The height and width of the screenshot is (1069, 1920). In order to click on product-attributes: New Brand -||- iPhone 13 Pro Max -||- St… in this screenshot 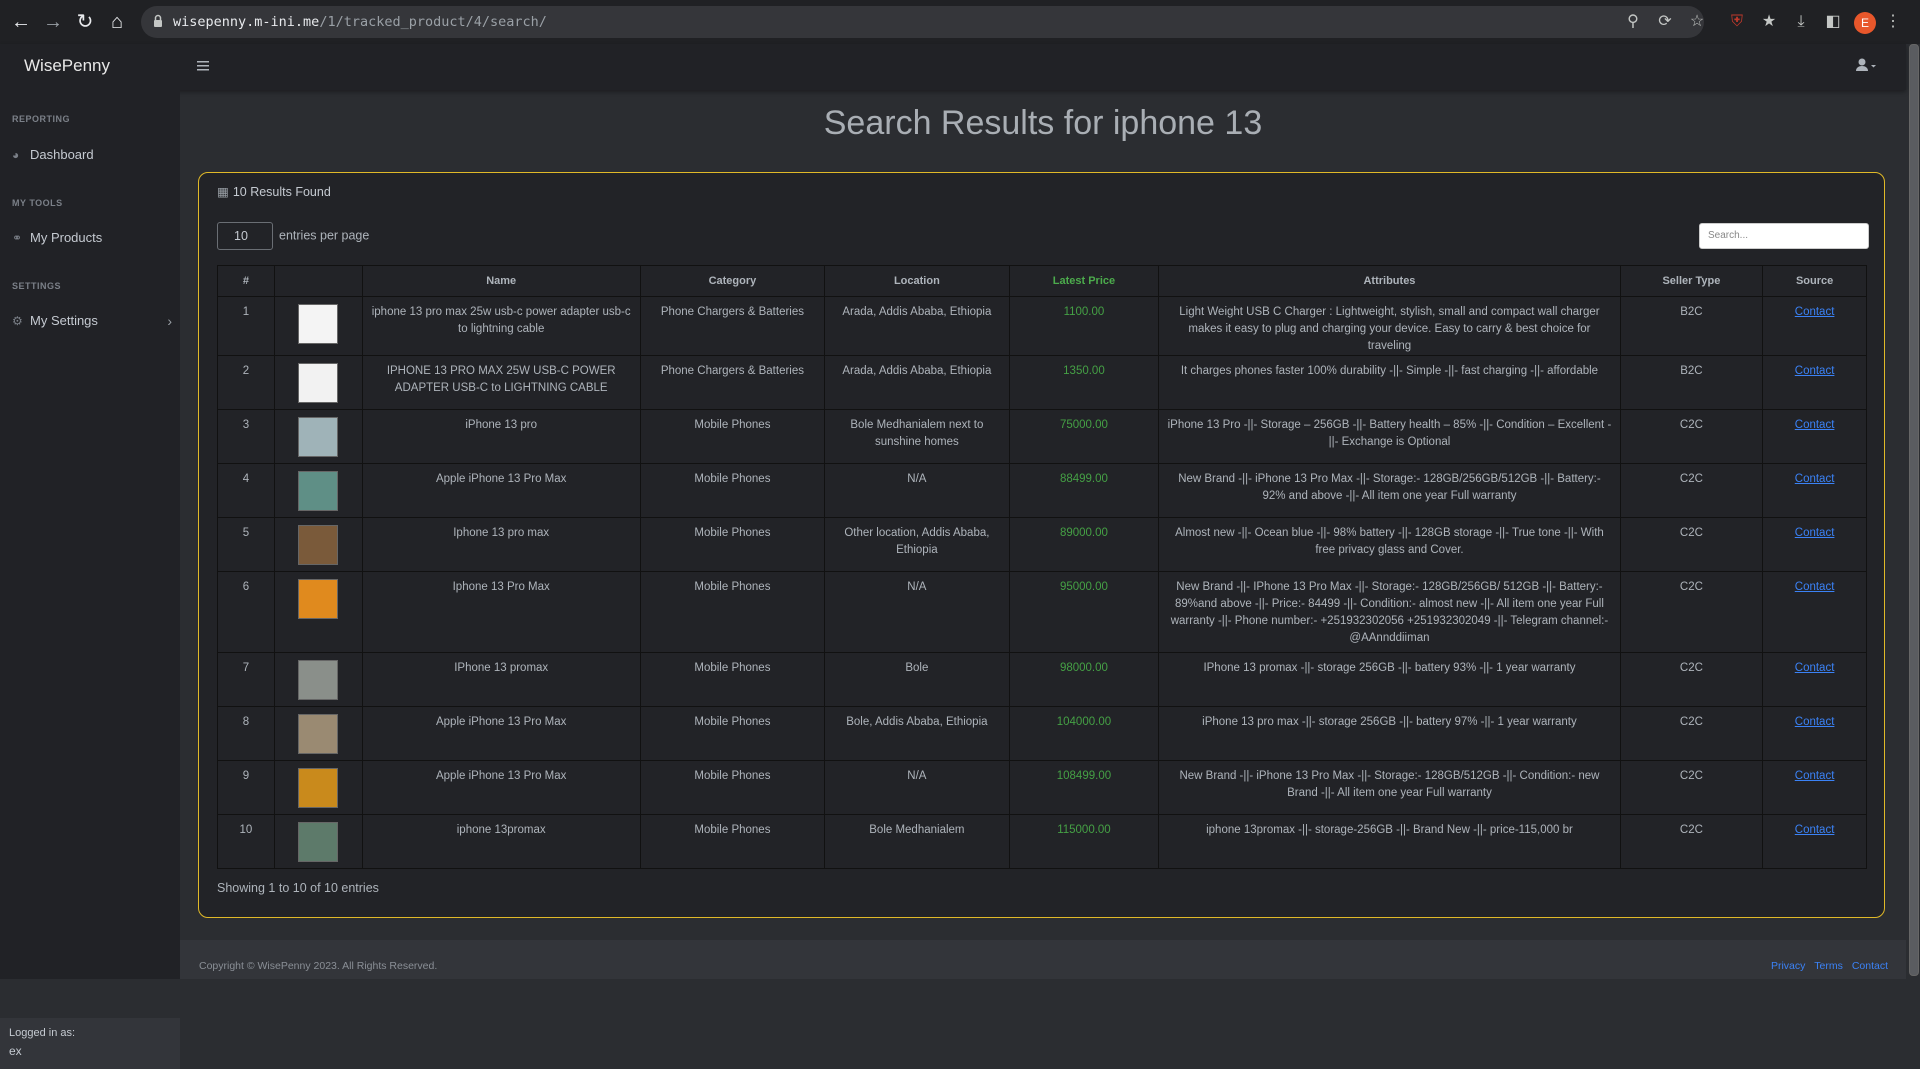, I will do `click(1389, 490)`.